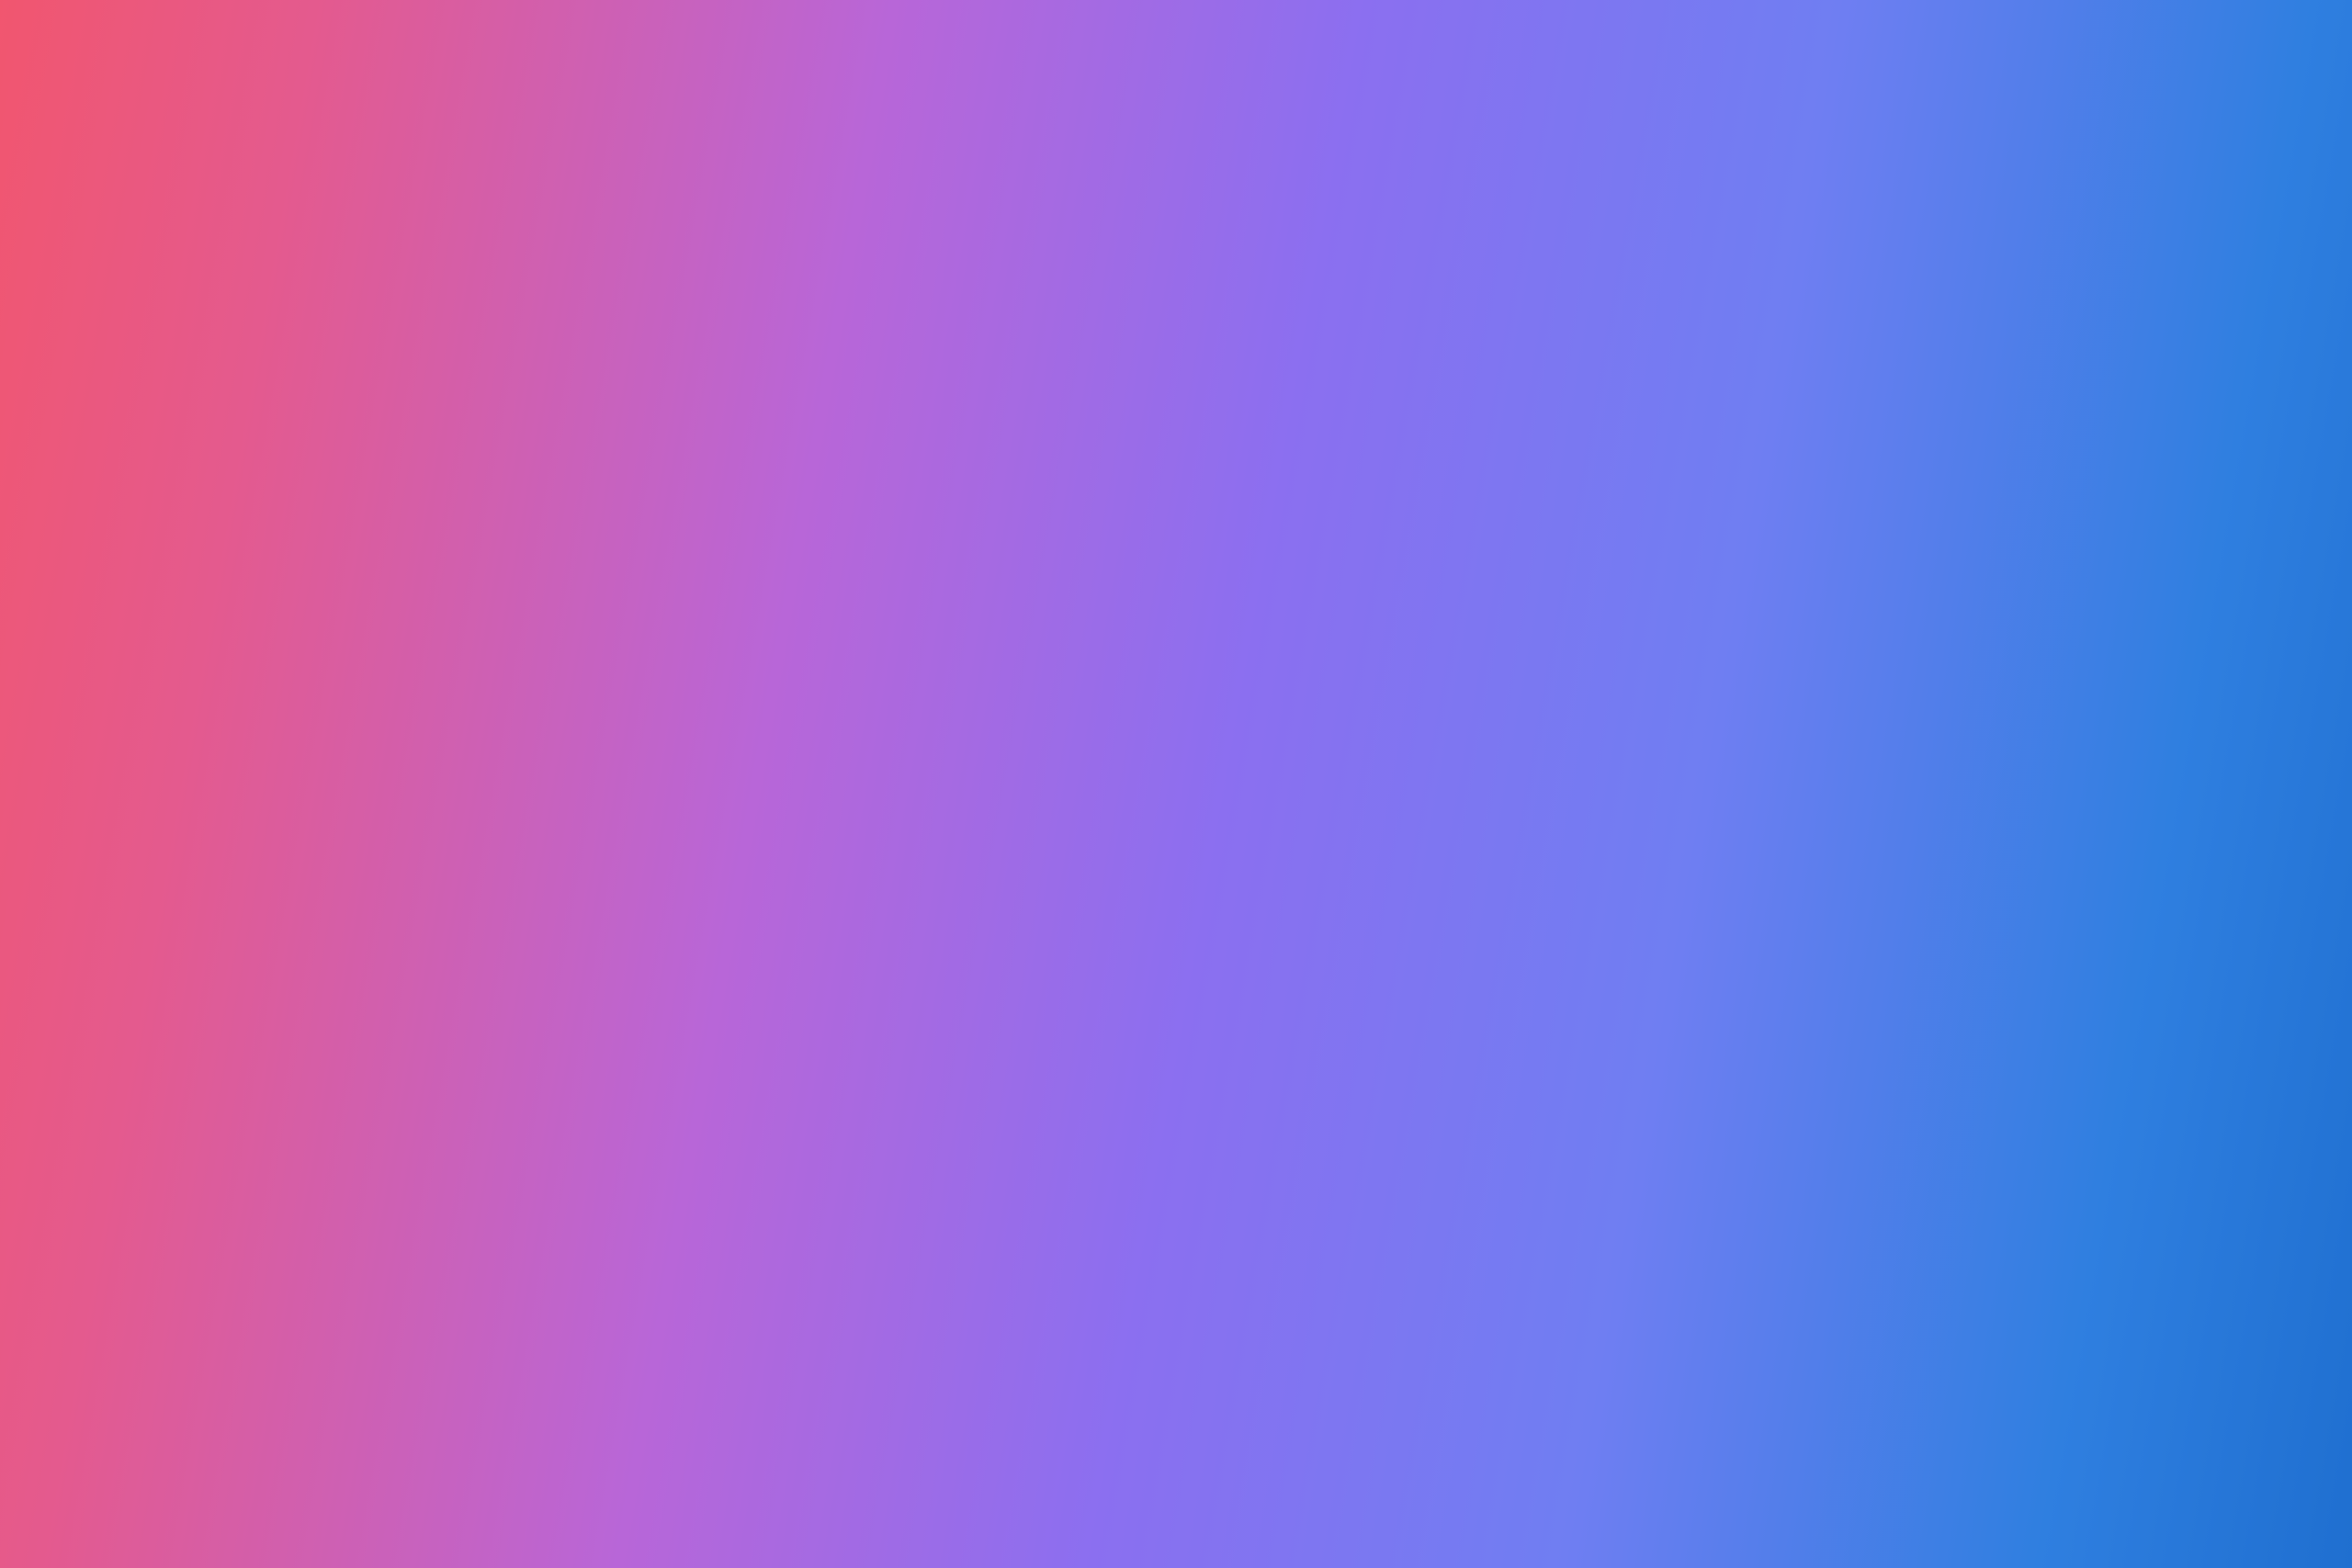 This screenshot has height=1568, width=2352. What do you see at coordinates (1836, 1453) in the screenshot?
I see `zoom-level-selector: 62%` at bounding box center [1836, 1453].